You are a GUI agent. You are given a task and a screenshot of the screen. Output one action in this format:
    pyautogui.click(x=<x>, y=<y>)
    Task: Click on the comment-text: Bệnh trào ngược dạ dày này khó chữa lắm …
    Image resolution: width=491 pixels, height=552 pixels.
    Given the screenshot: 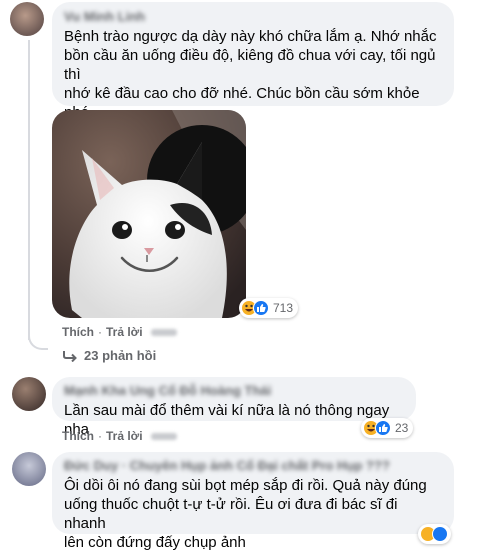 What is the action you would take?
    pyautogui.click(x=250, y=74)
    